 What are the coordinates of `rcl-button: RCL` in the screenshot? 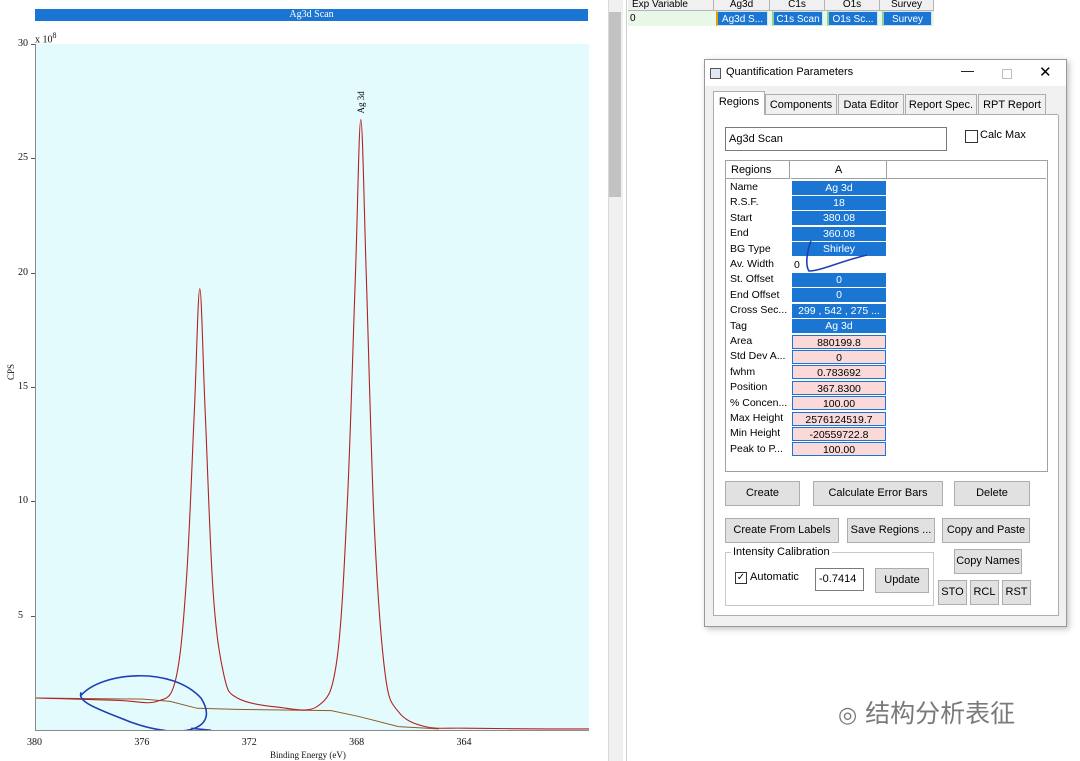 It's located at (984, 592).